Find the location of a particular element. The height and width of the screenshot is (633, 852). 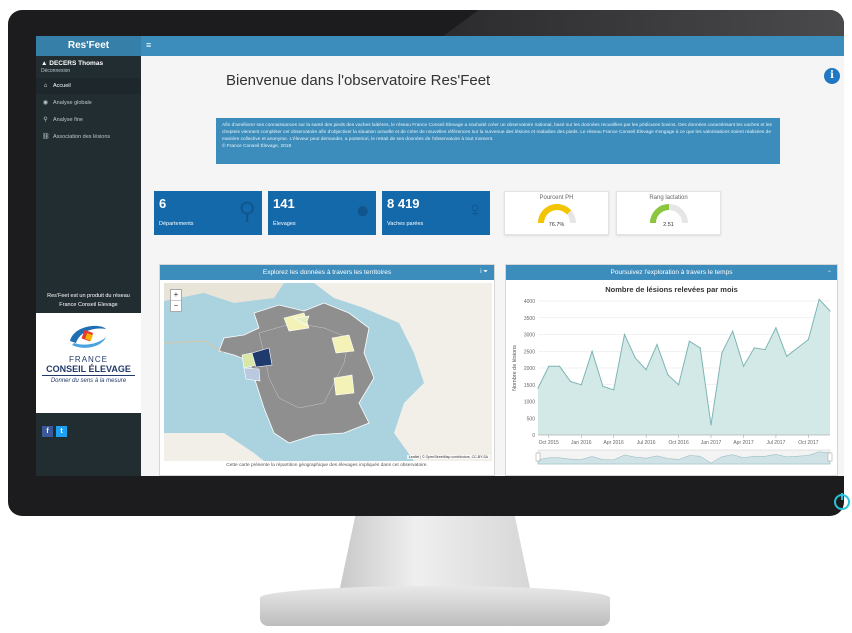

globe-icon: ◉ is located at coordinates (45, 103).